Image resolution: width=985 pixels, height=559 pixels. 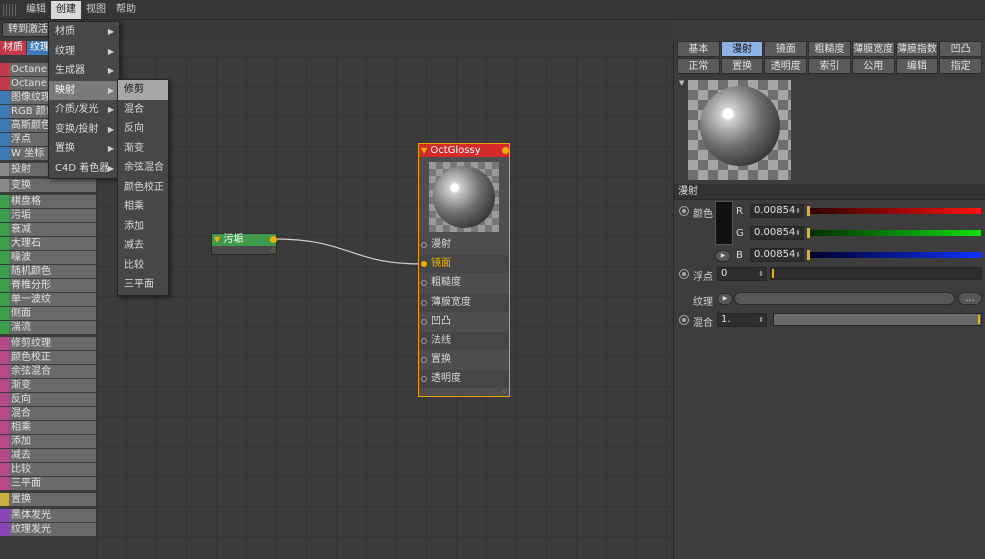 I want to click on node-library-item: 噪波, so click(x=48, y=257).